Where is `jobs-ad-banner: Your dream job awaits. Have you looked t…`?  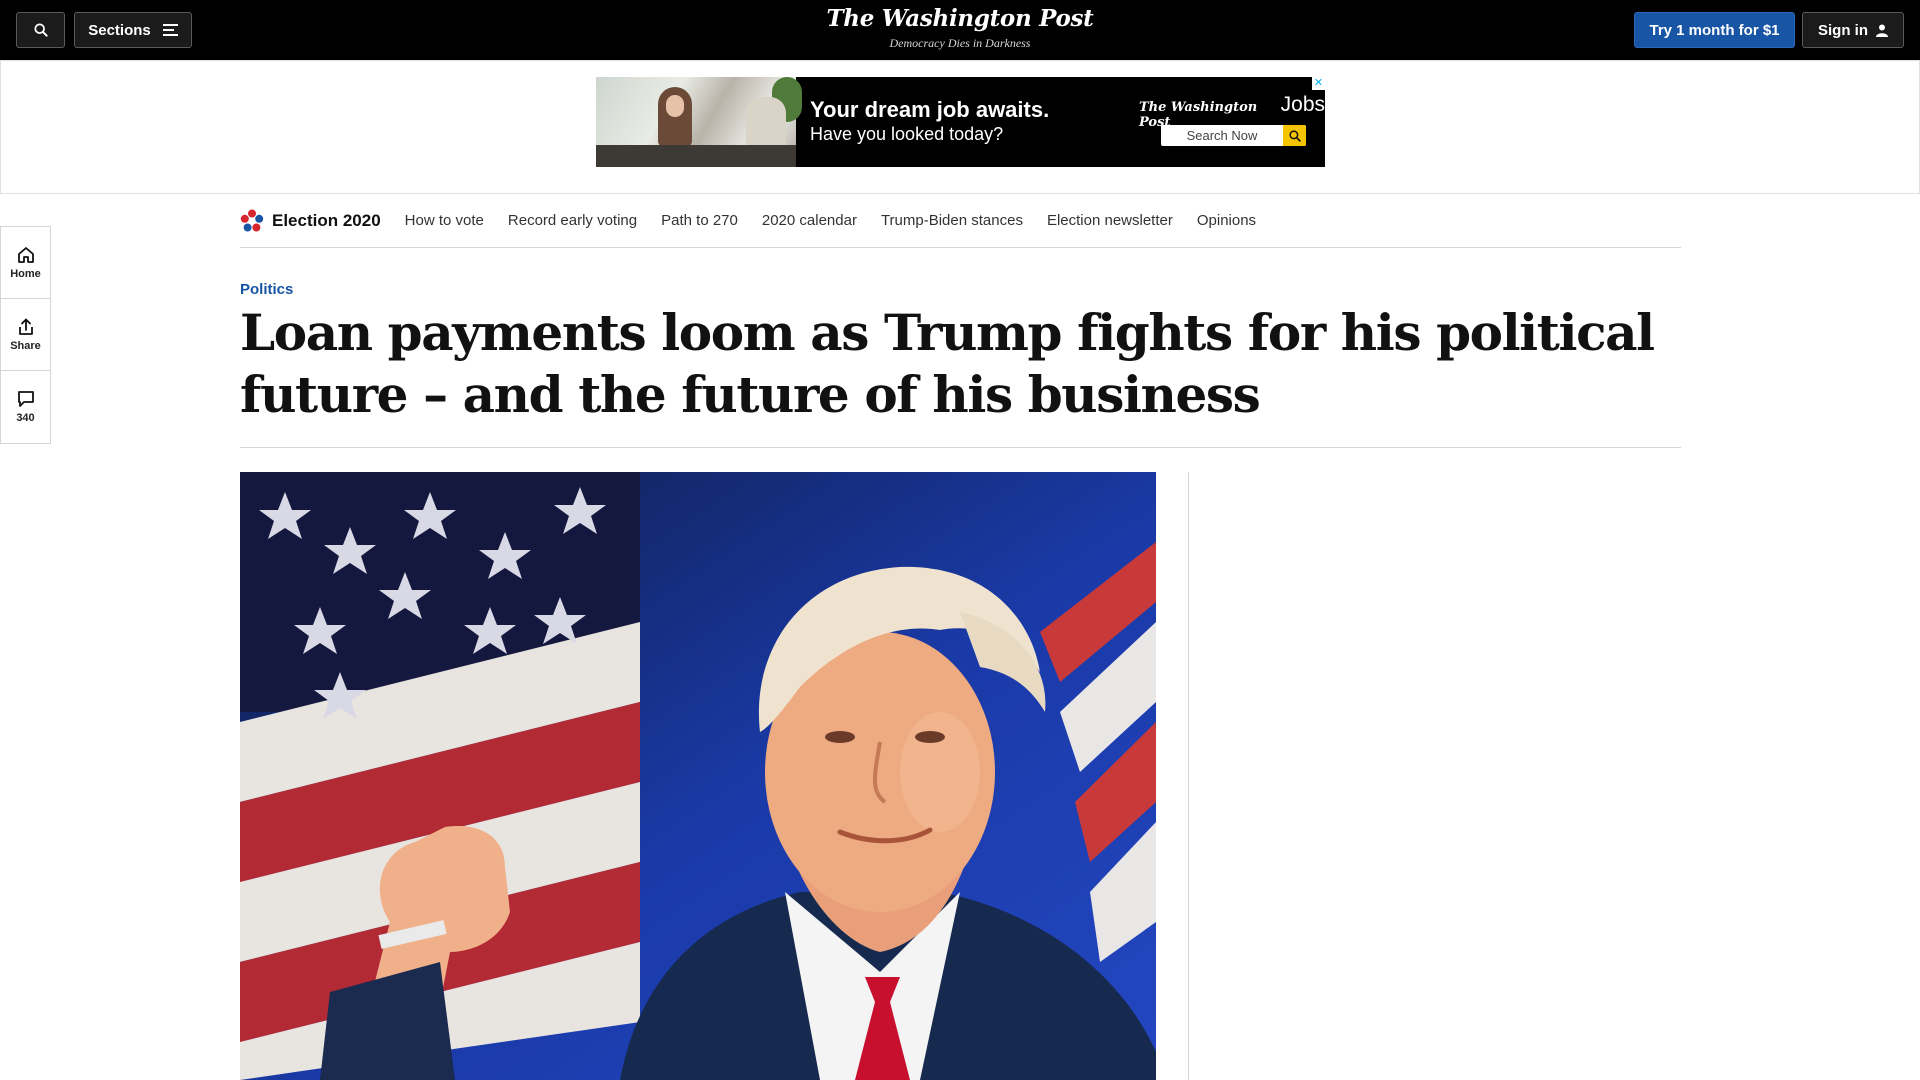
jobs-ad-banner: Your dream job awaits. Have you looked t… is located at coordinates (960, 122).